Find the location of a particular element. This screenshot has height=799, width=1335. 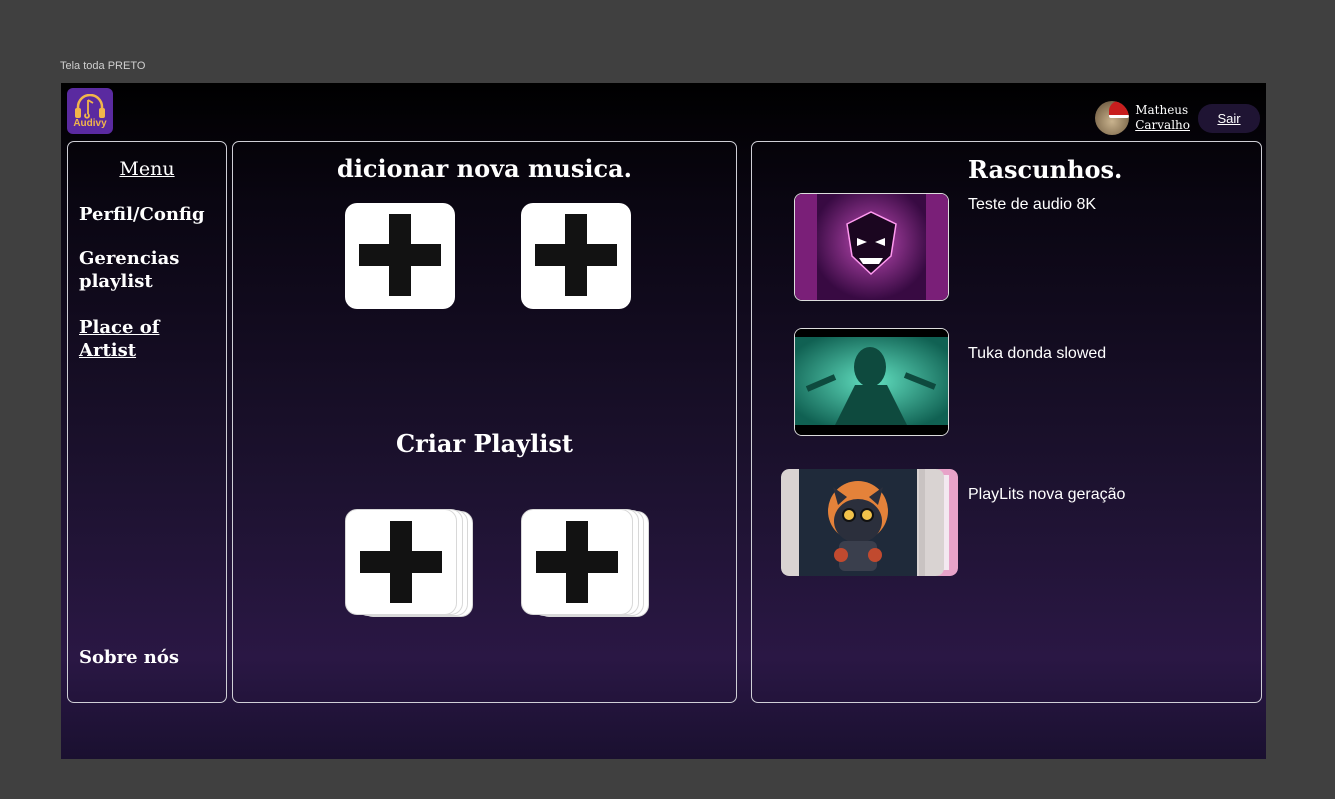

user-last-name: Carvalho is located at coordinates (1162, 125).